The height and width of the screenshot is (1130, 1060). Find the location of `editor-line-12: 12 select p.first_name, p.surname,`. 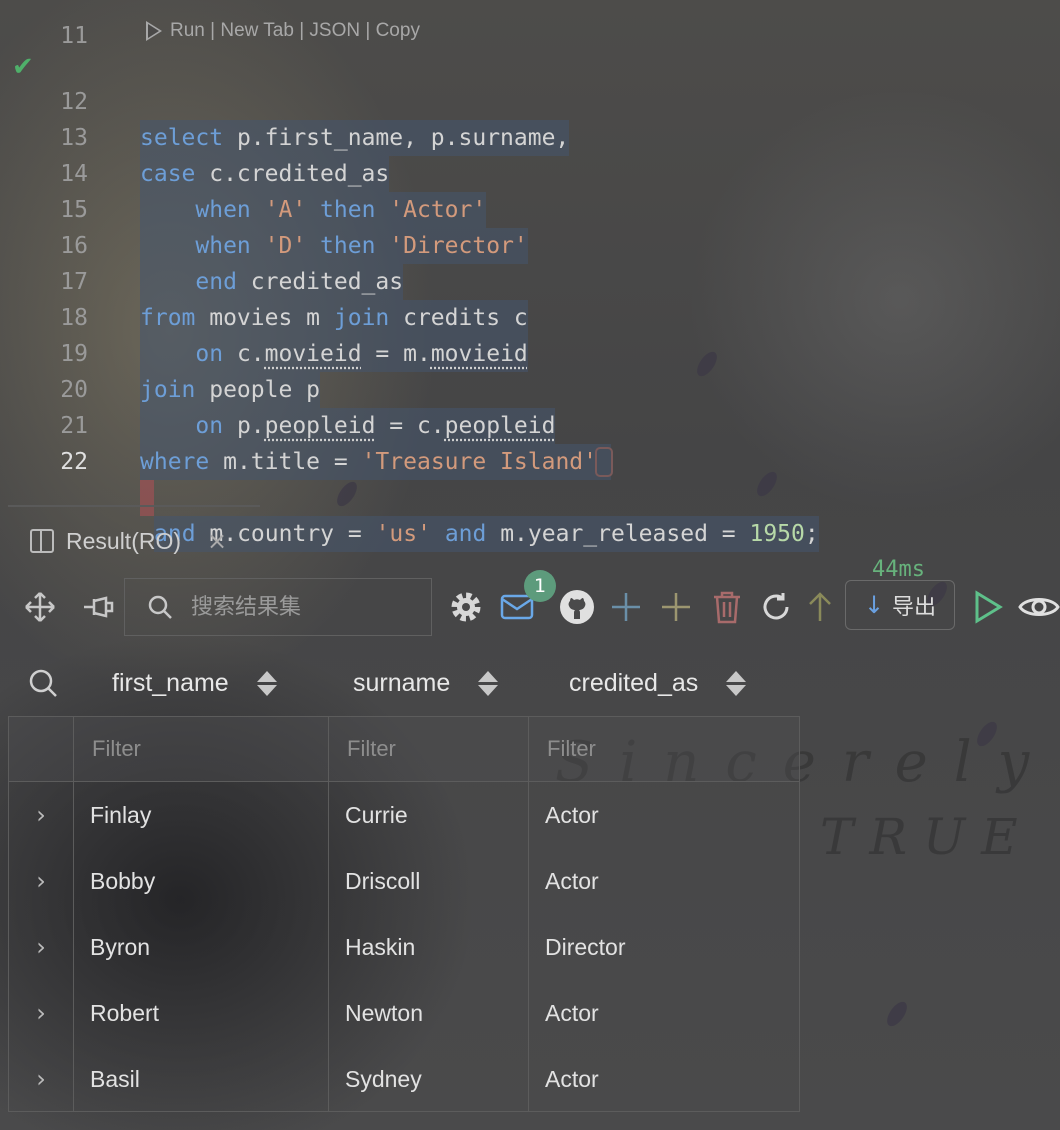

editor-line-12: 12 select p.first_name, p.surname, is located at coordinates (530, 102).